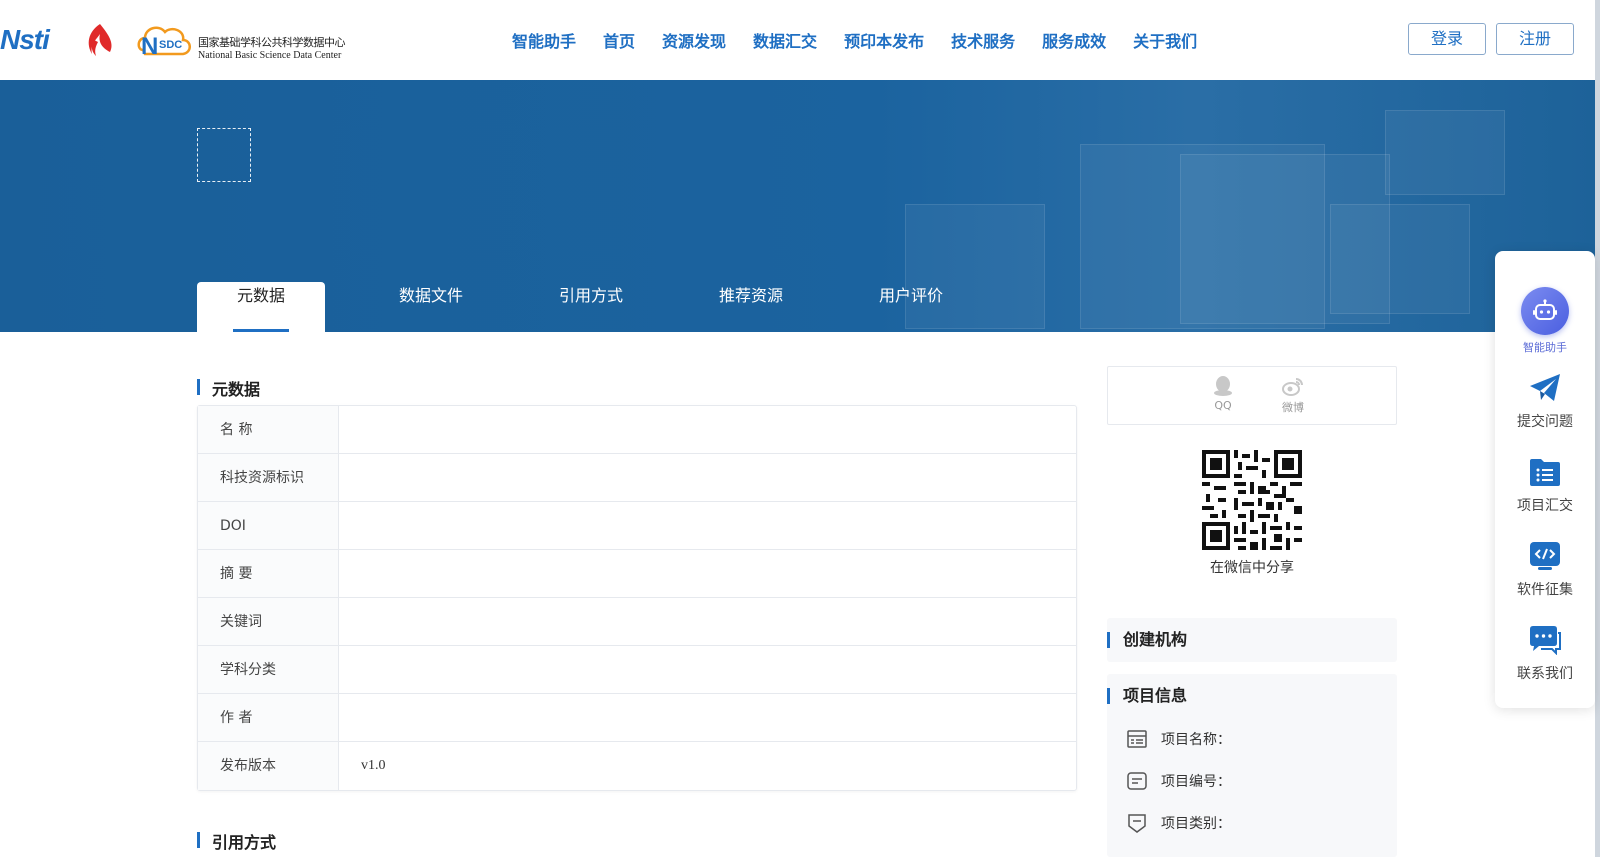 This screenshot has height=857, width=1600. I want to click on table-row: 关键词, so click(637, 622).